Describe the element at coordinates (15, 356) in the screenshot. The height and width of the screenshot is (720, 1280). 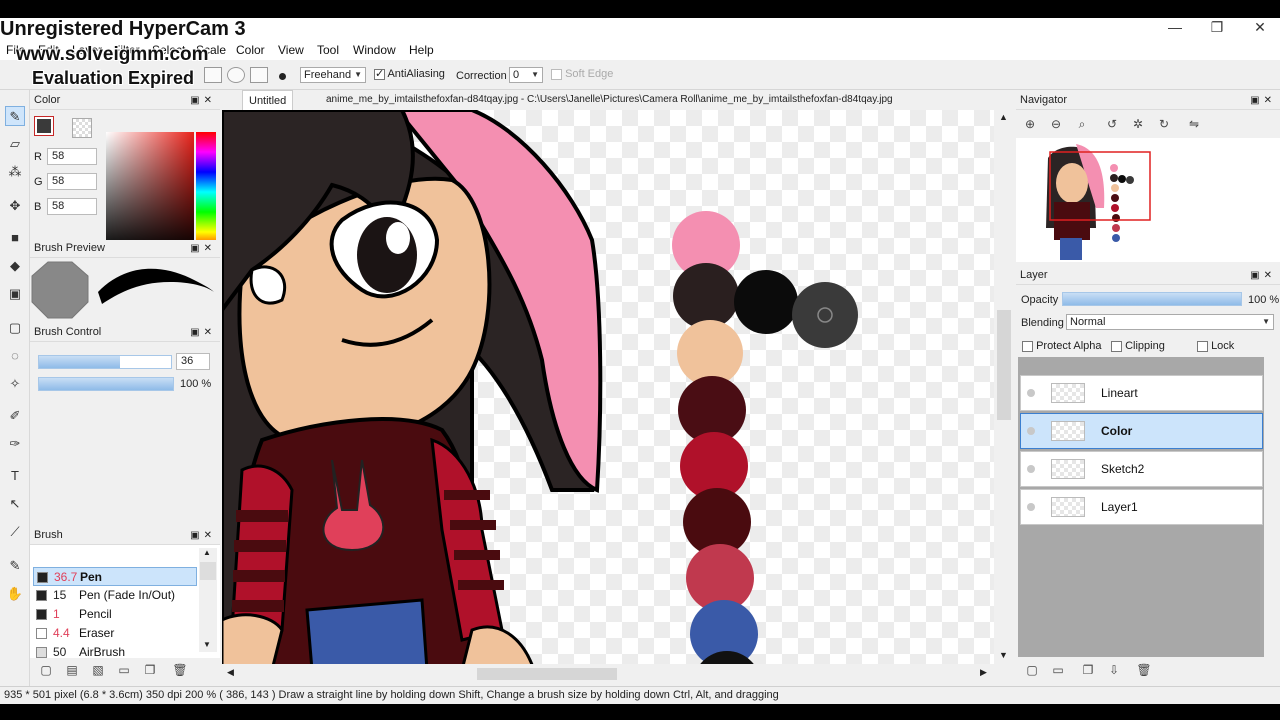
I see `lasso-select-icon: ◌` at that location.